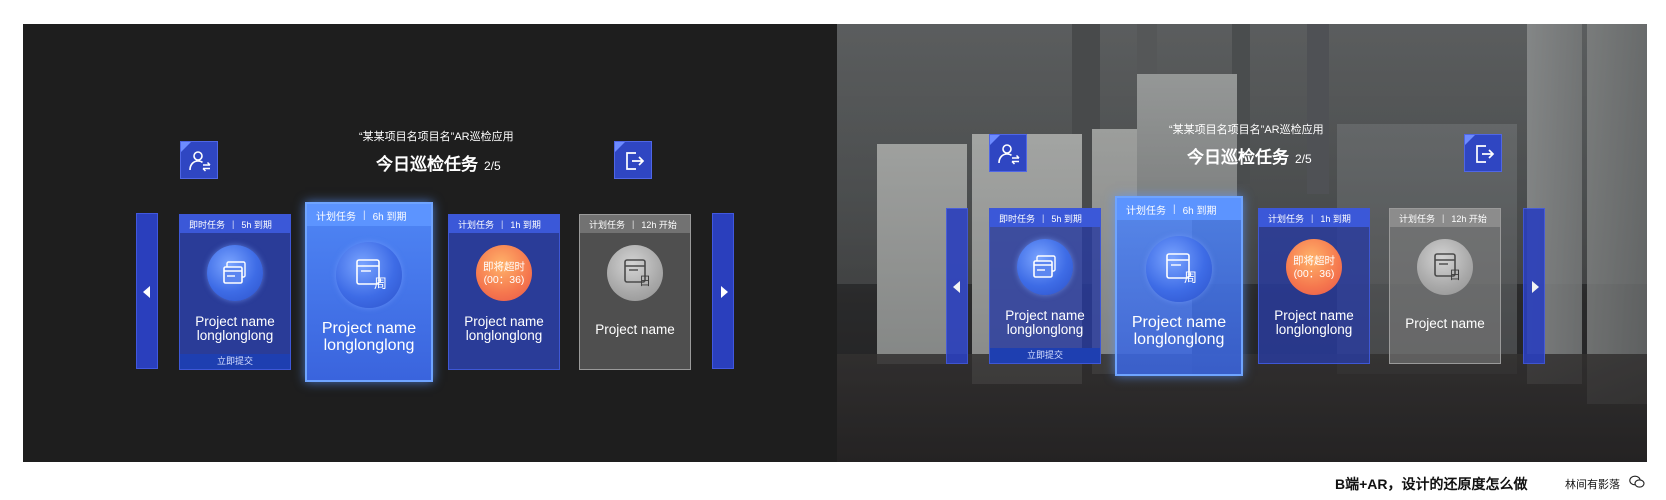  I want to click on user-switch-icon, so click(200, 161).